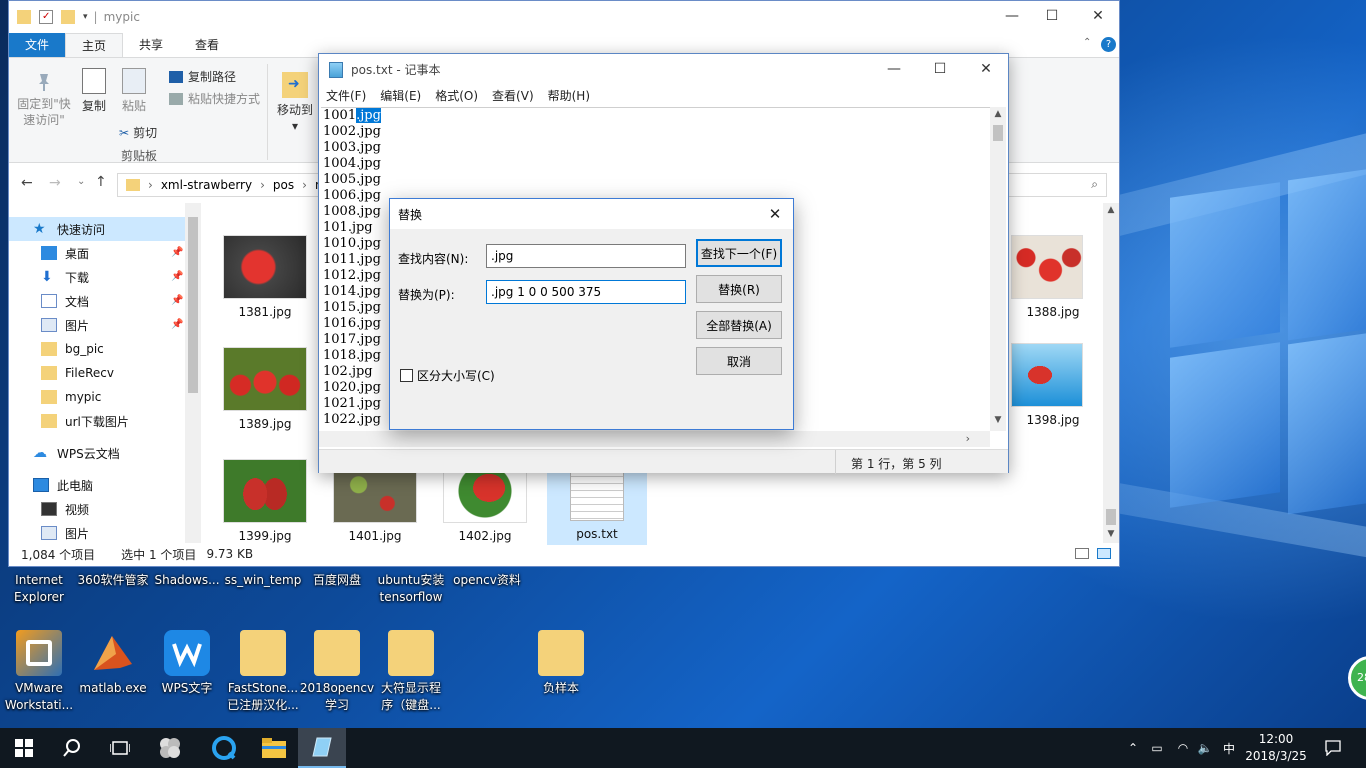 The height and width of the screenshot is (768, 1366). Describe the element at coordinates (72, 349) in the screenshot. I see `nav-item-bg-pic: bg_pic` at that location.